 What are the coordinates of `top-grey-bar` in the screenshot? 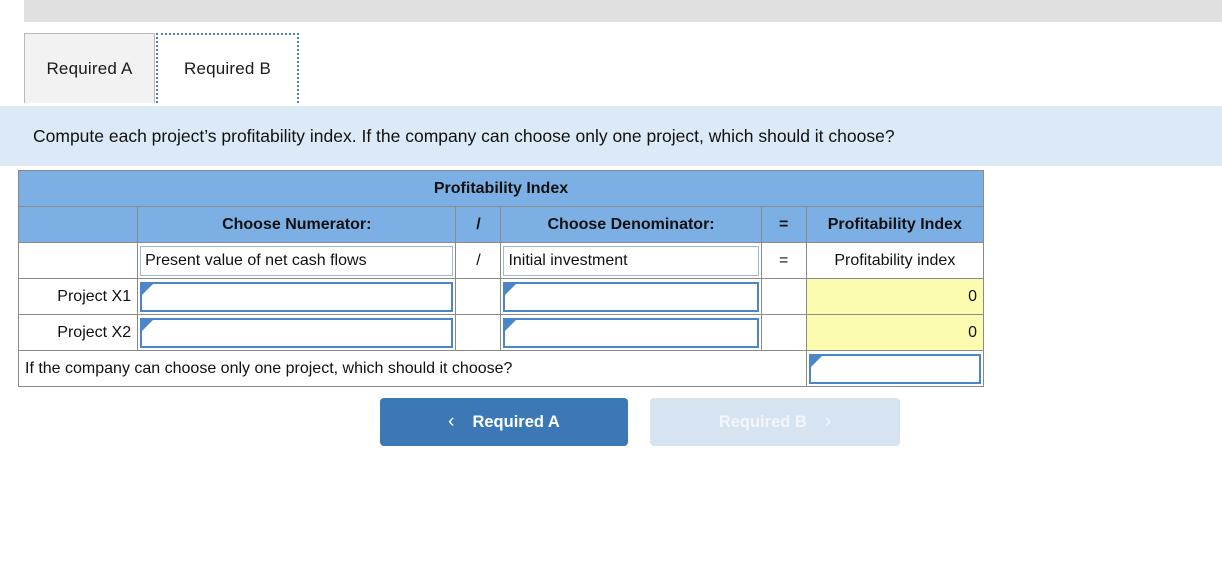 It's located at (623, 11).